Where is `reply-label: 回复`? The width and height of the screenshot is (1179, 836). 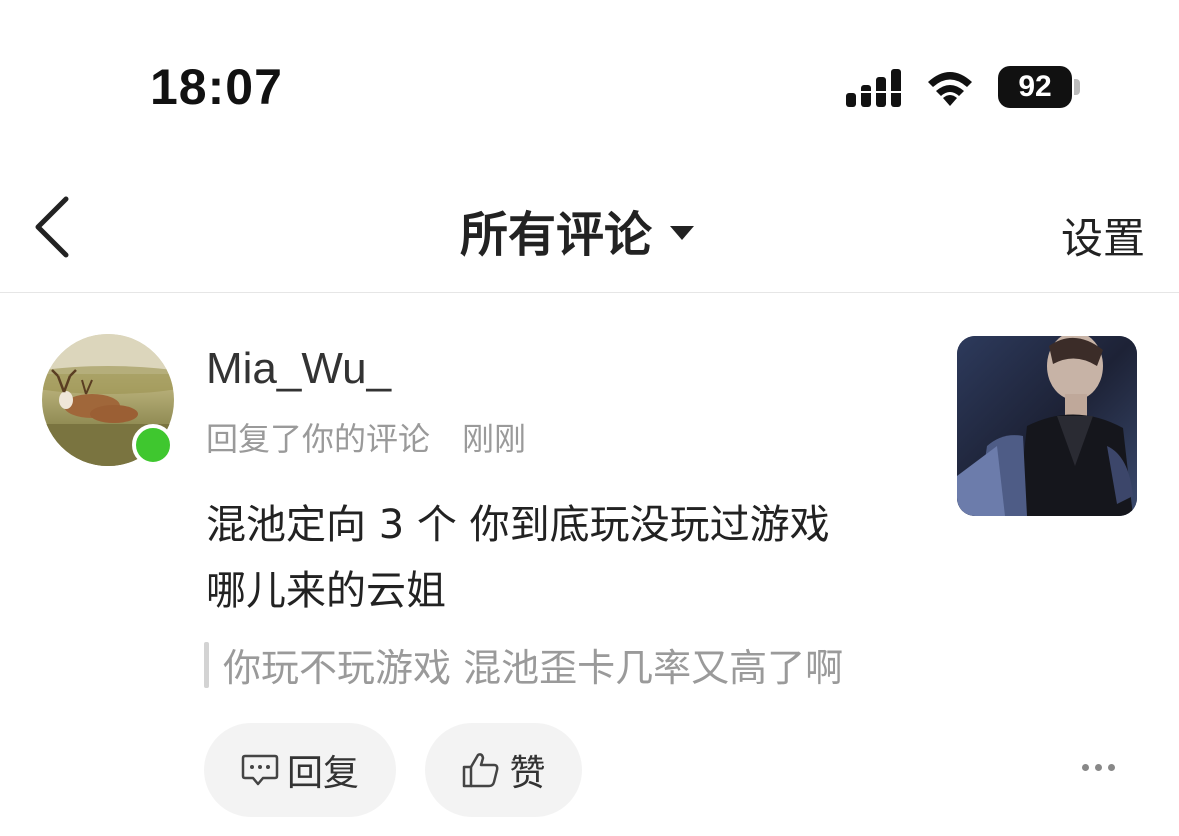
reply-label: 回复 is located at coordinates (322, 773).